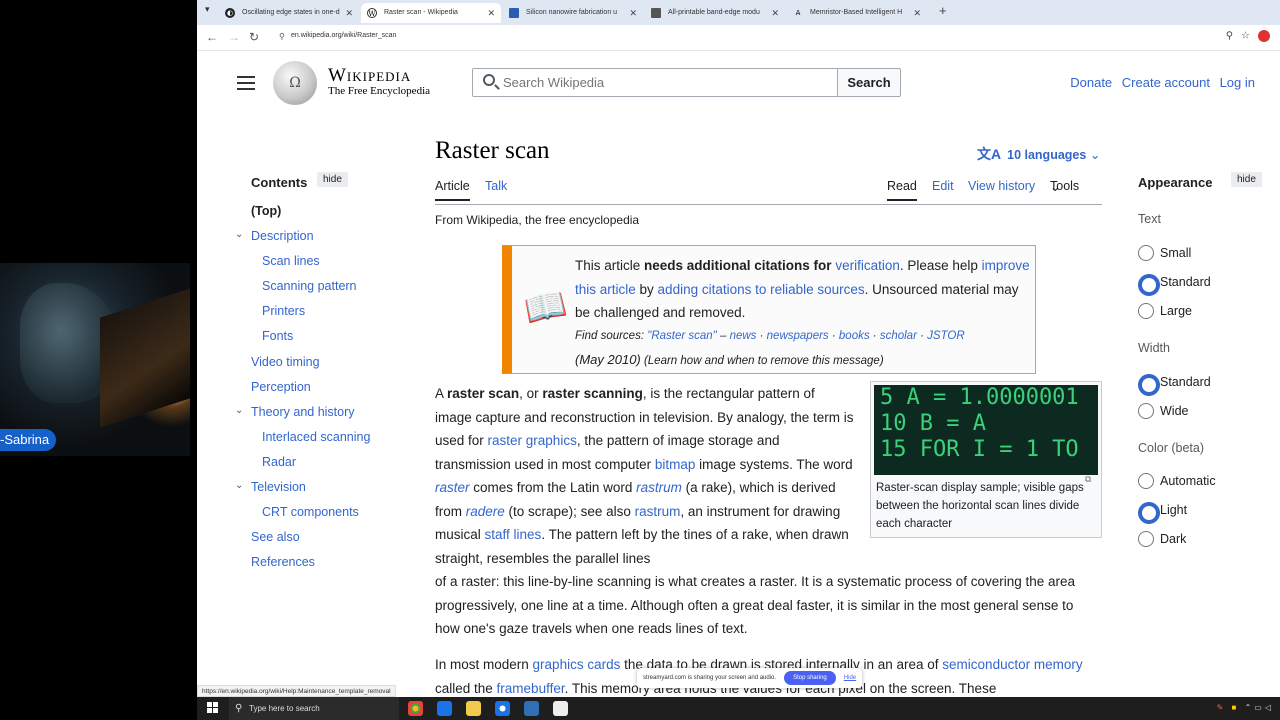 Image resolution: width=1280 pixels, height=720 pixels. I want to click on search-input, so click(668, 82).